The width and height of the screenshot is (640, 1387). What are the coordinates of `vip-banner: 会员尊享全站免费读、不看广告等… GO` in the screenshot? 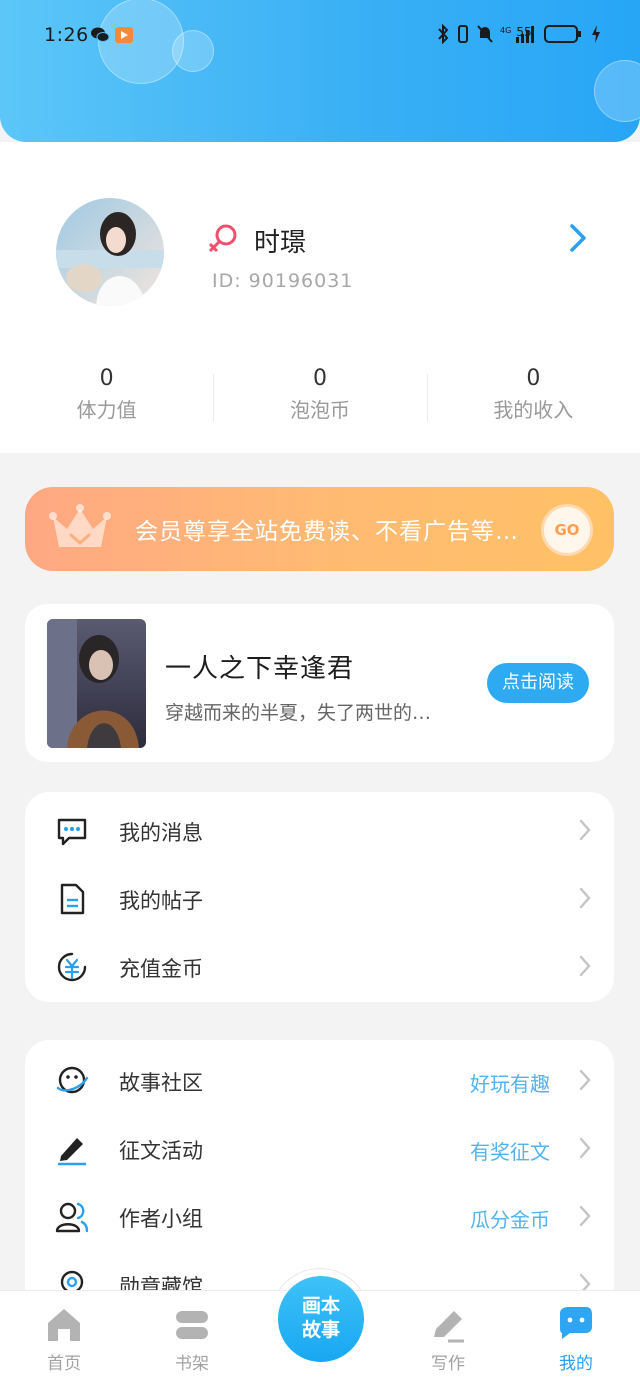 It's located at (319, 529).